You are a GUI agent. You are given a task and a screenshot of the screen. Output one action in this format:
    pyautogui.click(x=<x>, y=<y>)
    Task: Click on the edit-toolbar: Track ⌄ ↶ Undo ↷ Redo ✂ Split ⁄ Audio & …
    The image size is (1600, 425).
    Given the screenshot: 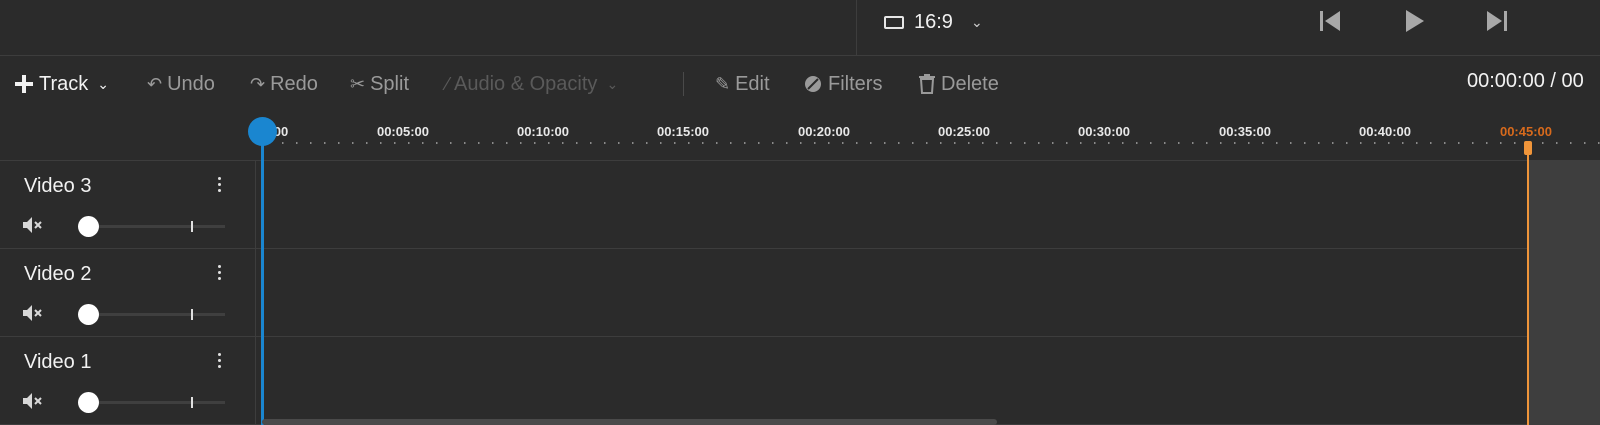 What is the action you would take?
    pyautogui.click(x=800, y=84)
    